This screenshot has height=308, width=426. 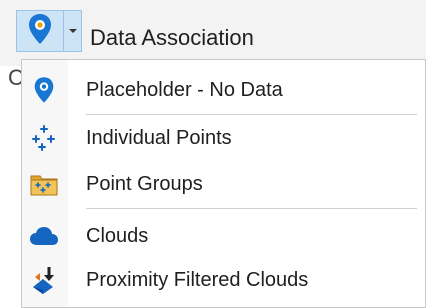 I want to click on scattered-points-icon, so click(x=44, y=138).